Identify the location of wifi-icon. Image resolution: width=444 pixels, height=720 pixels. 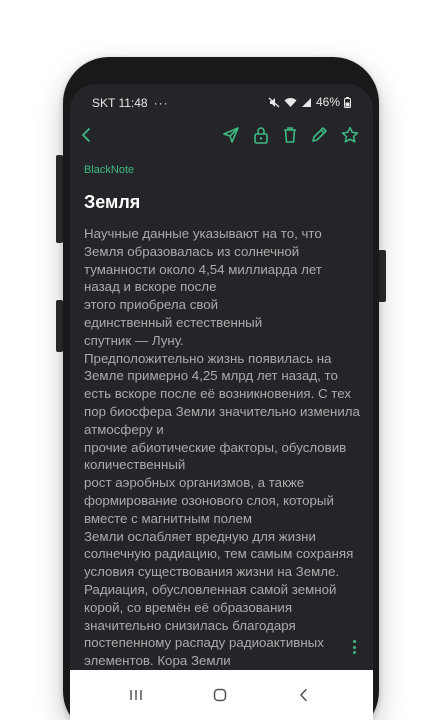
(290, 102).